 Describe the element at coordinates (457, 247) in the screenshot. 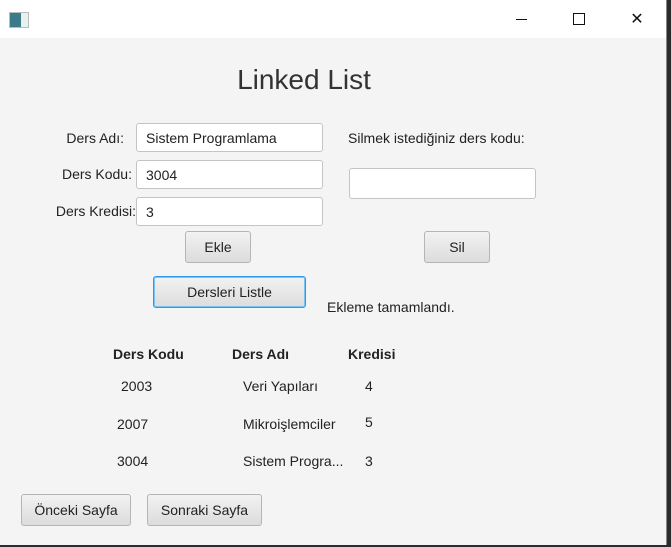

I see `sil-button: Sil` at that location.